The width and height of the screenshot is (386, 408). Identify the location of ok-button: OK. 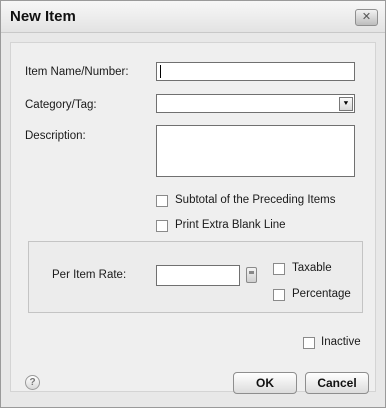
(265, 383).